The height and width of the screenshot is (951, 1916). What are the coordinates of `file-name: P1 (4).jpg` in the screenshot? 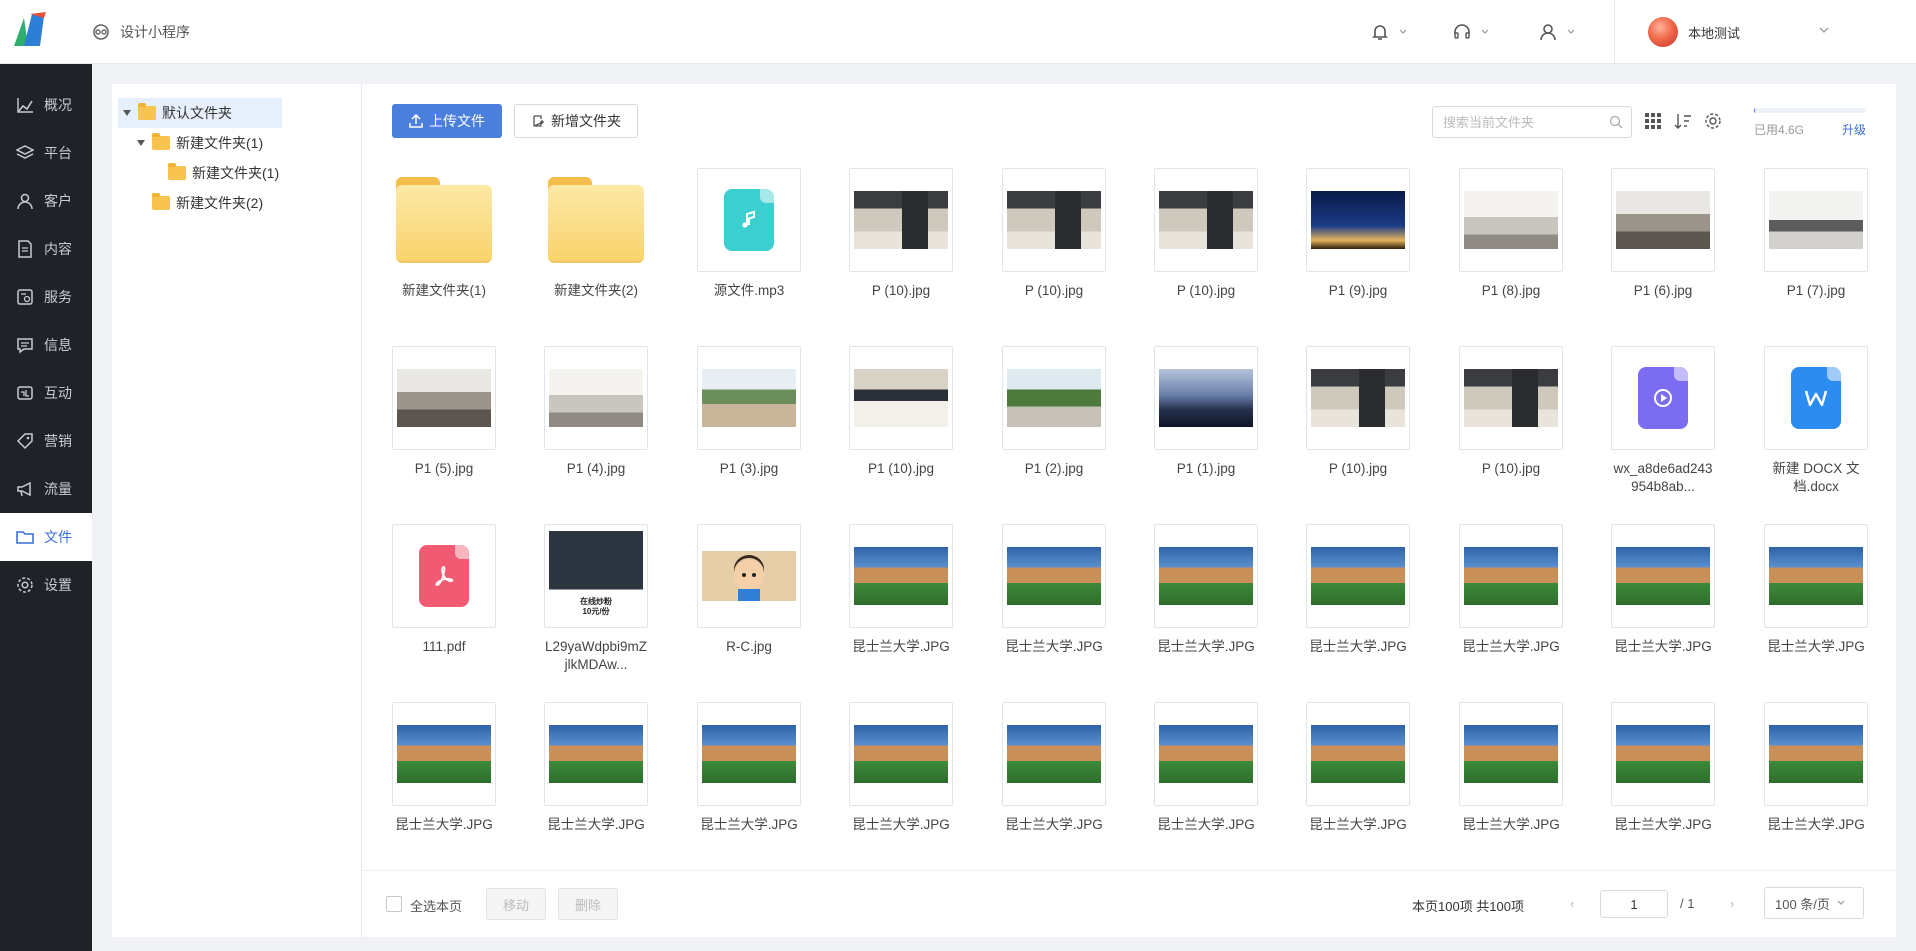 It's located at (596, 468).